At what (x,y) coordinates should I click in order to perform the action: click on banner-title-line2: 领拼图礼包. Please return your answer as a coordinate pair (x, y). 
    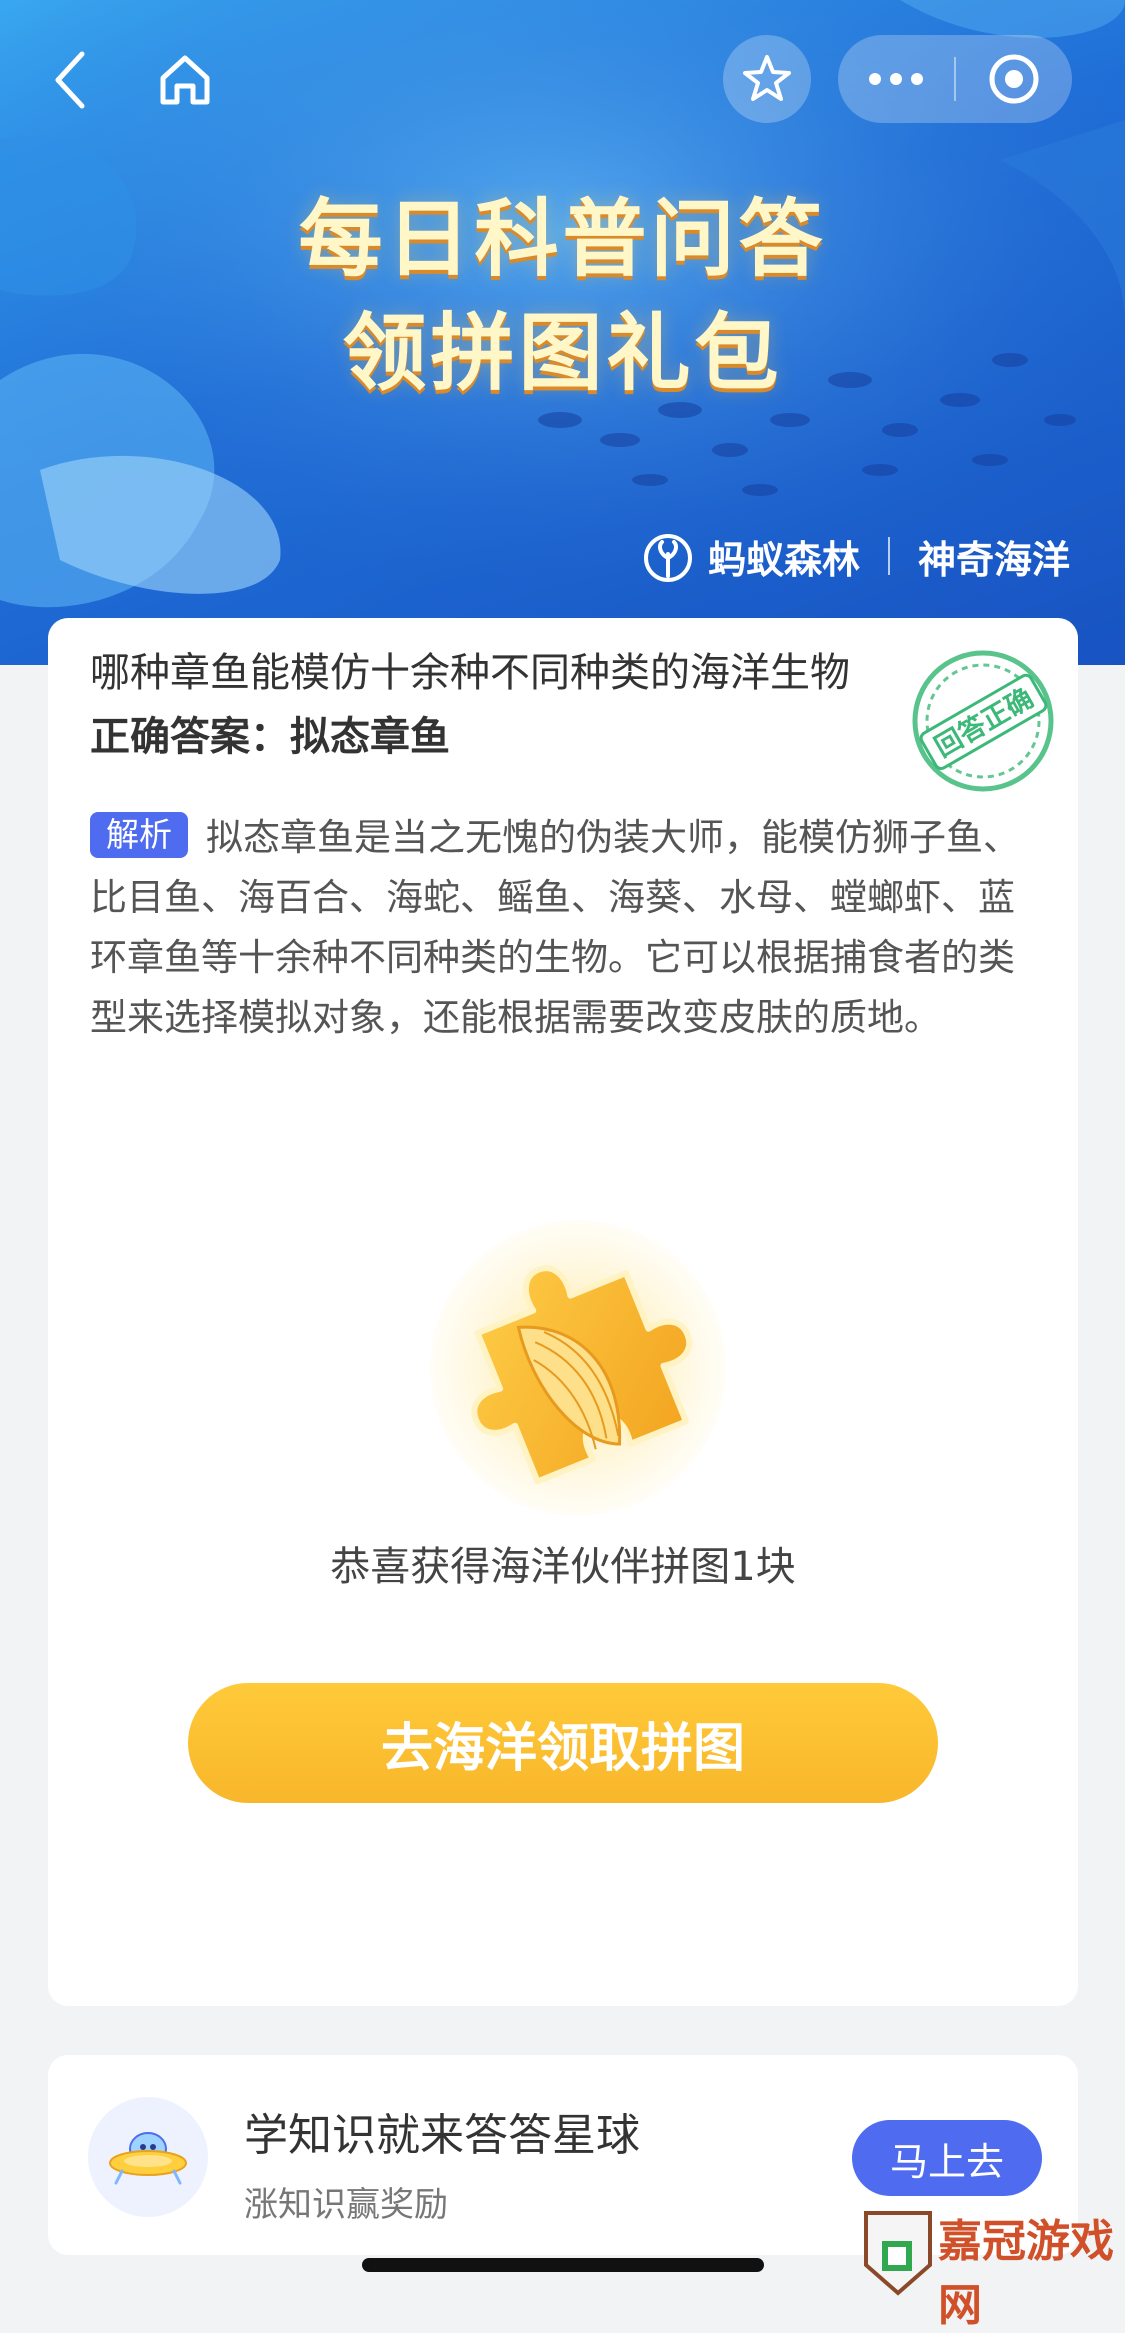
    Looking at the image, I should click on (562, 353).